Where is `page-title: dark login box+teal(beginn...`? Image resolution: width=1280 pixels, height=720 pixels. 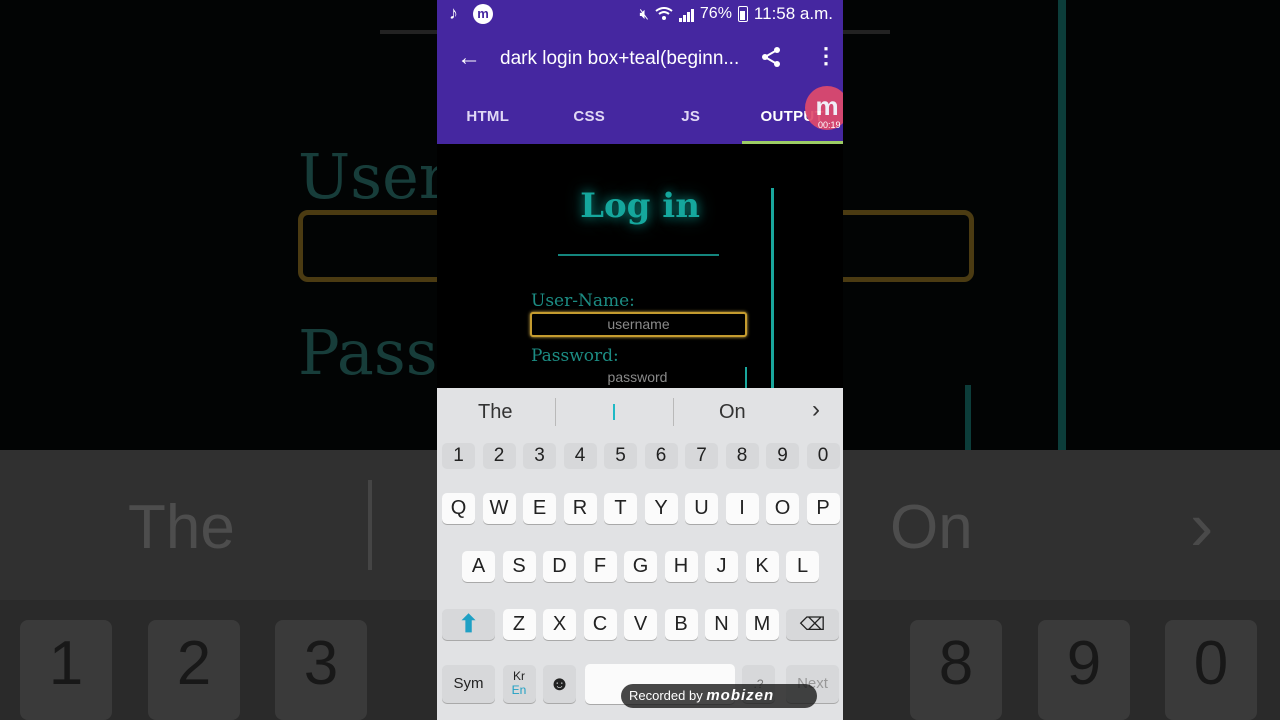 page-title: dark login box+teal(beginn... is located at coordinates (620, 58).